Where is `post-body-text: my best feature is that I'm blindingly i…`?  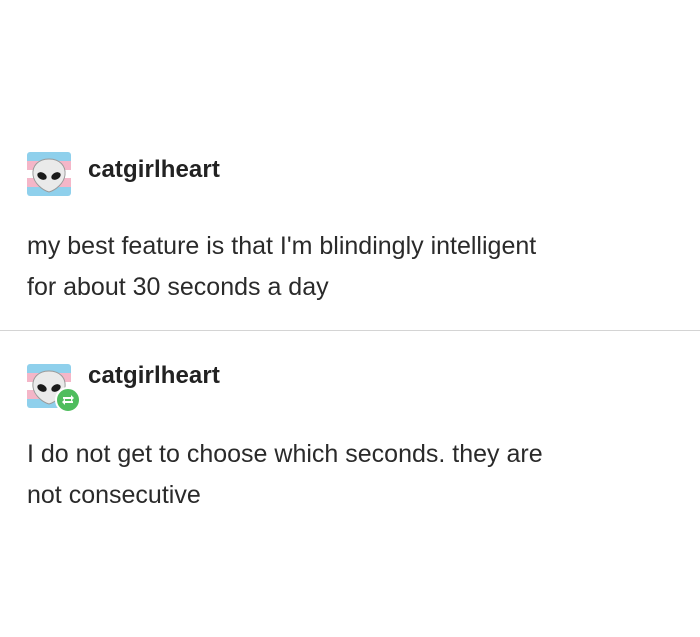 post-body-text: my best feature is that I'm blindingly i… is located at coordinates (282, 266).